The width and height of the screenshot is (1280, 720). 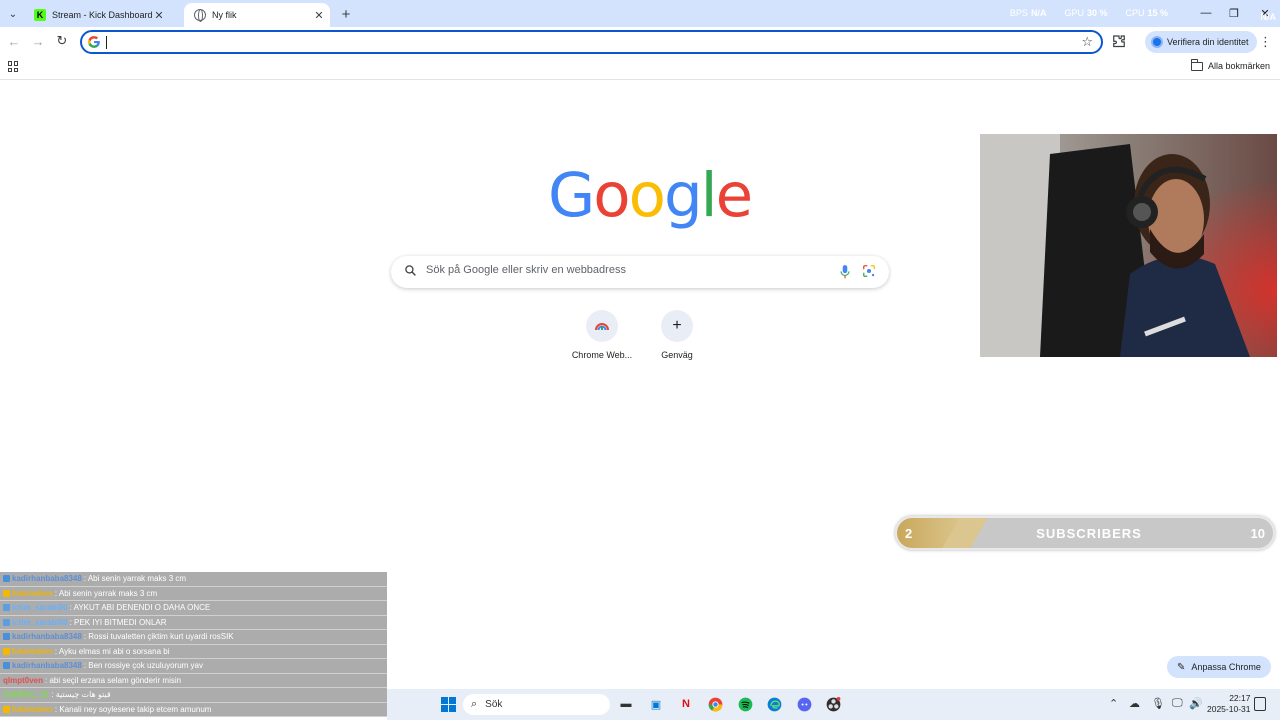 What do you see at coordinates (1089, 533) in the screenshot?
I see `subscriber-label: SUBSCRIBERS` at bounding box center [1089, 533].